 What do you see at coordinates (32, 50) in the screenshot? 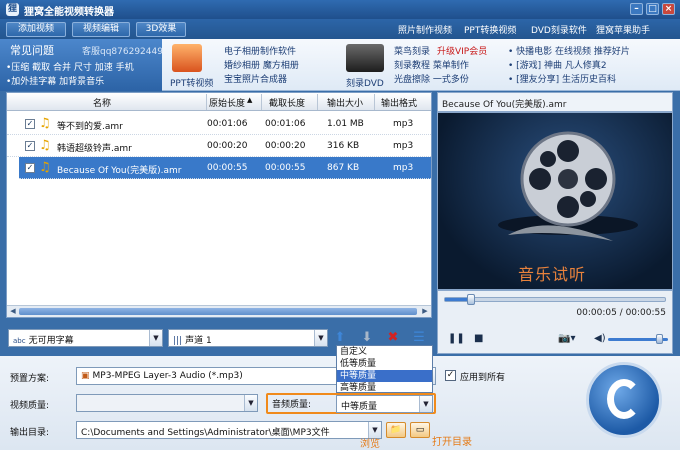
I see `faq-title: 常见问题` at bounding box center [32, 50].